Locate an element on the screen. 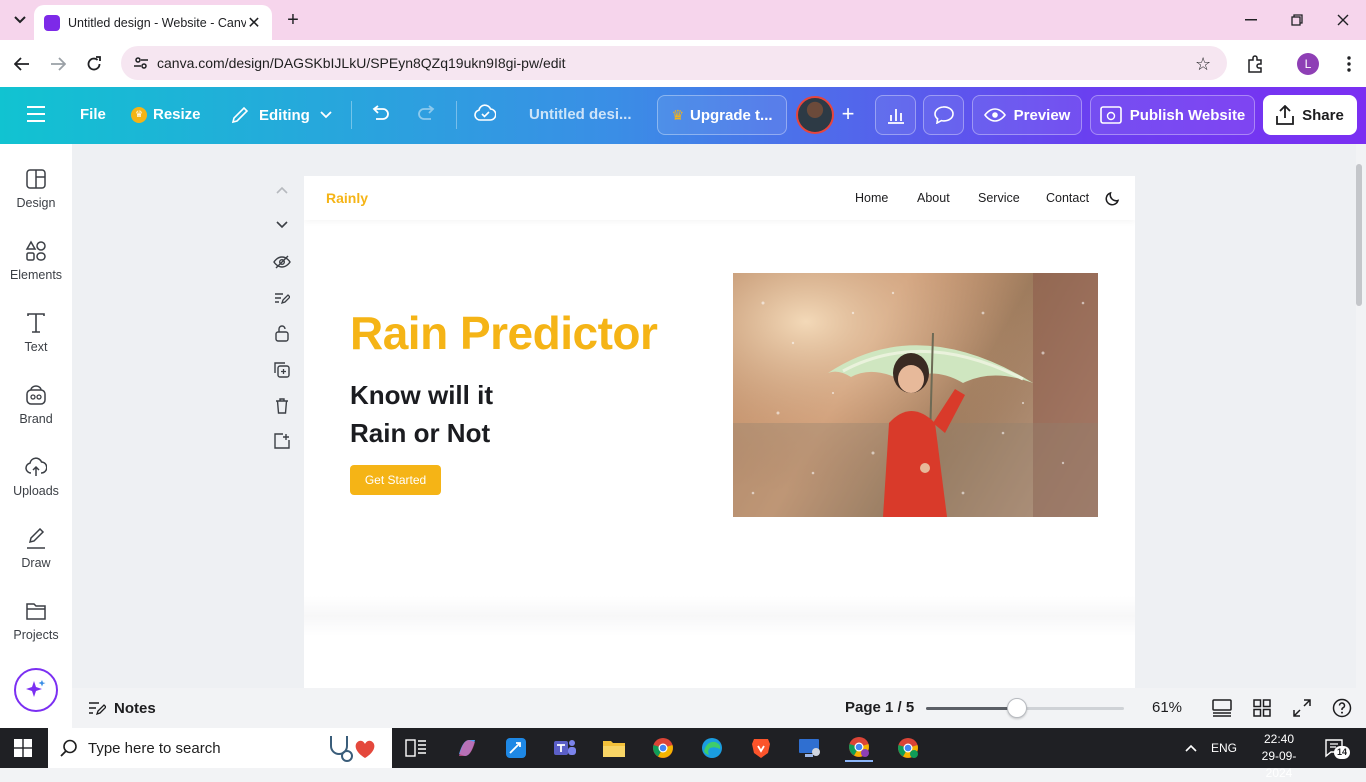  sidebar-item-draw: Draw is located at coordinates (36, 563).